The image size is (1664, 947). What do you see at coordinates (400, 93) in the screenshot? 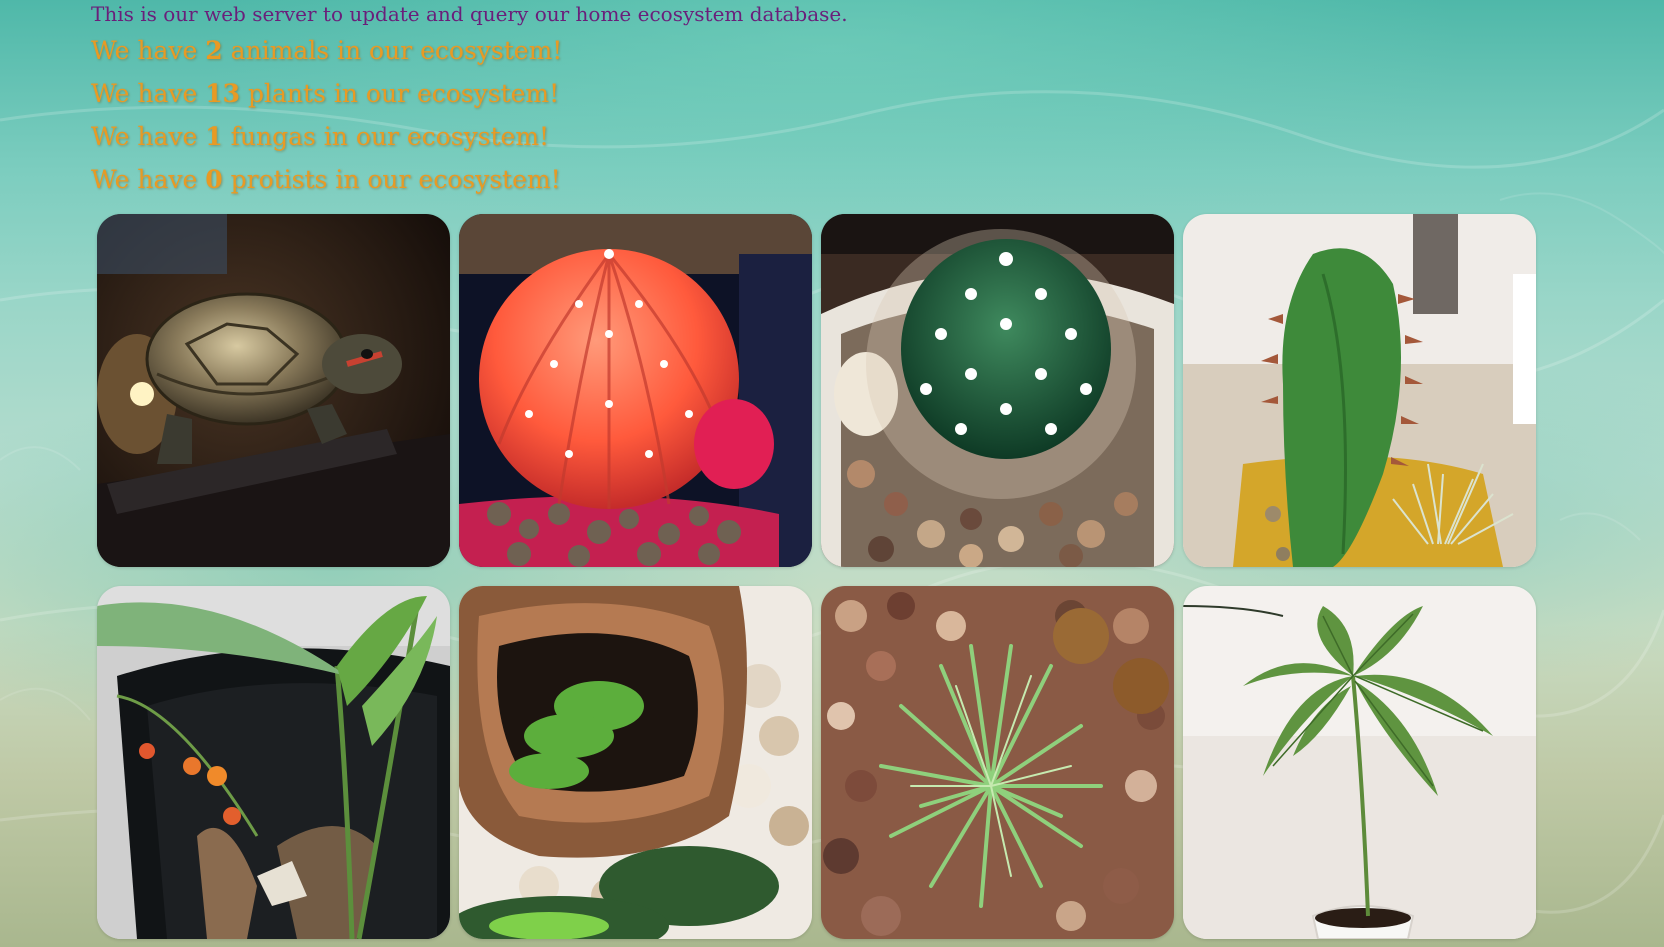
I see `count-suffix: plants in our ecosystem!` at bounding box center [400, 93].